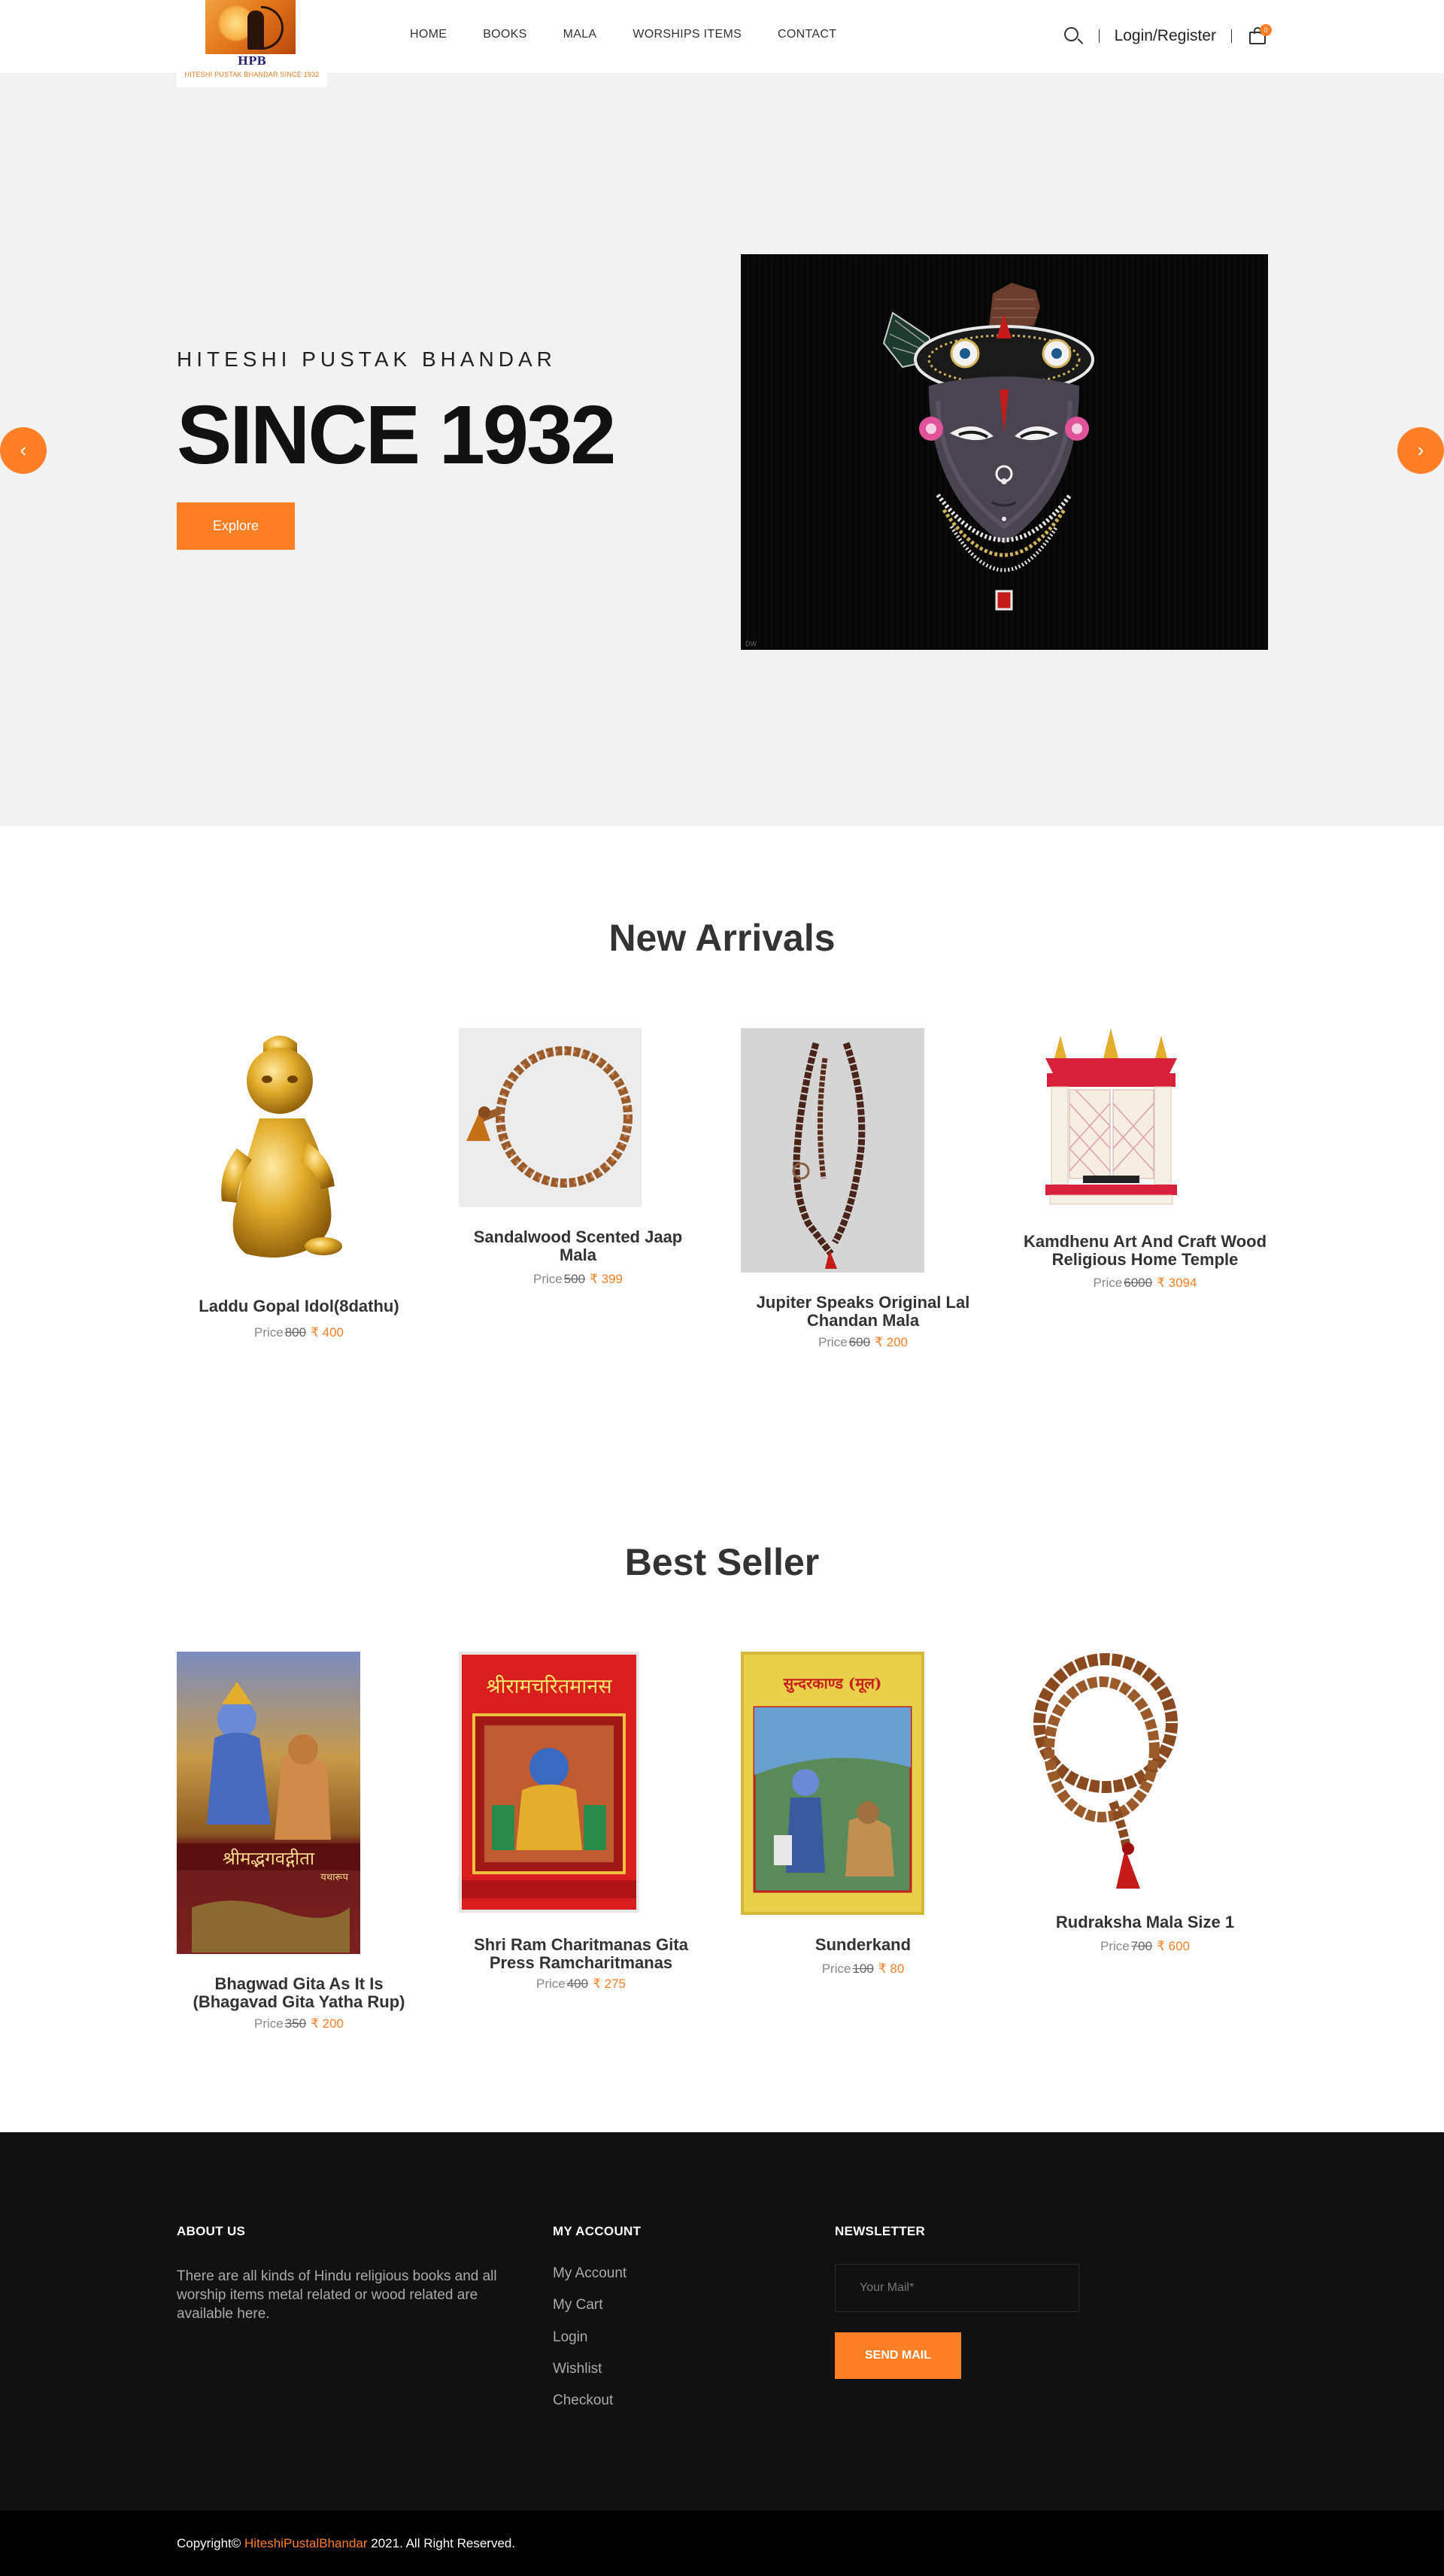  What do you see at coordinates (1004, 452) in the screenshot?
I see `hero-image: DW` at bounding box center [1004, 452].